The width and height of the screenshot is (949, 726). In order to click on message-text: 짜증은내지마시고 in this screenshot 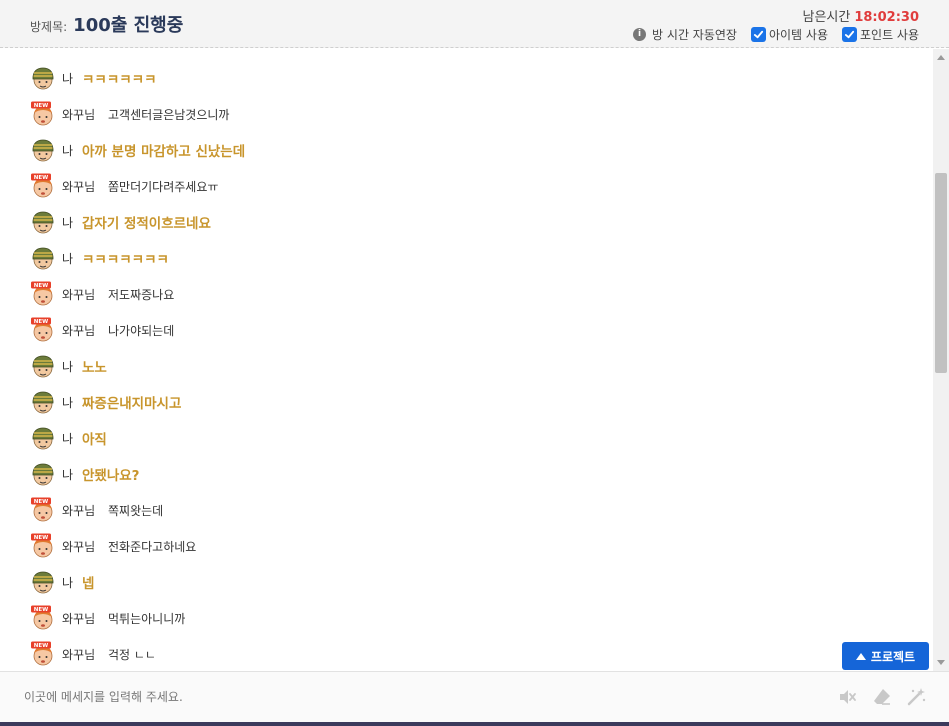, I will do `click(132, 404)`.